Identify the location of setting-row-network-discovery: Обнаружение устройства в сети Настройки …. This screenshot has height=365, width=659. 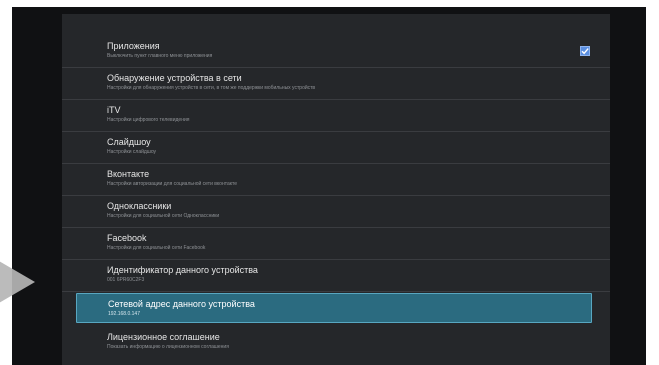
(336, 84).